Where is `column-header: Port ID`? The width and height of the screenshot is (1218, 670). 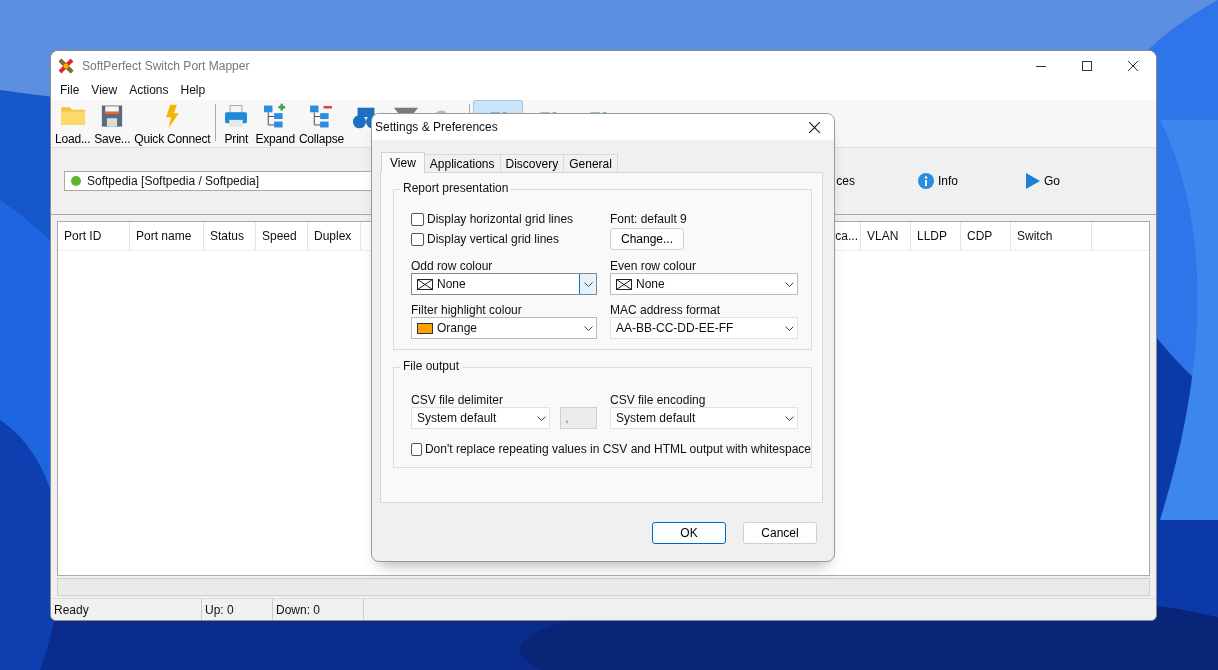 column-header: Port ID is located at coordinates (94, 236).